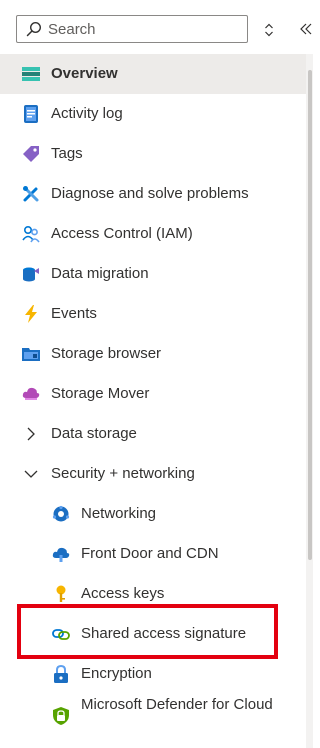 This screenshot has height=748, width=320. I want to click on front-door-cdn-icon, so click(61, 554).